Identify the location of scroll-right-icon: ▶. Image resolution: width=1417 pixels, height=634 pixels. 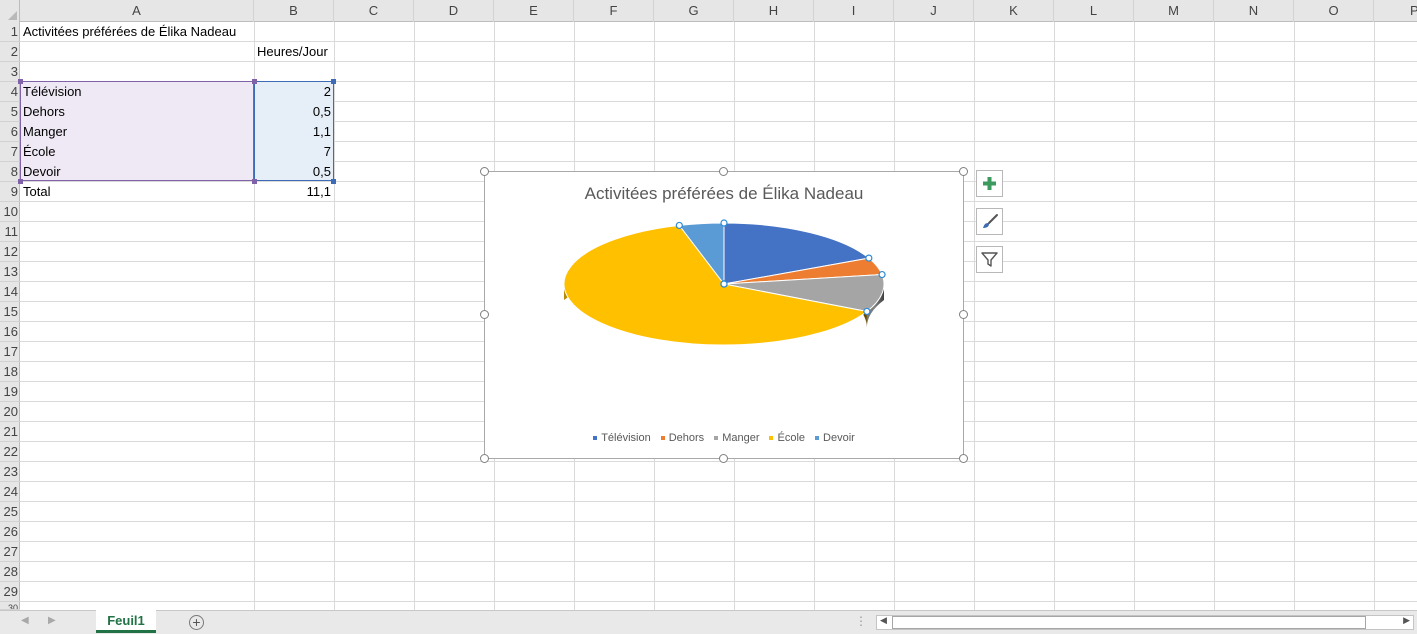
(1406, 620).